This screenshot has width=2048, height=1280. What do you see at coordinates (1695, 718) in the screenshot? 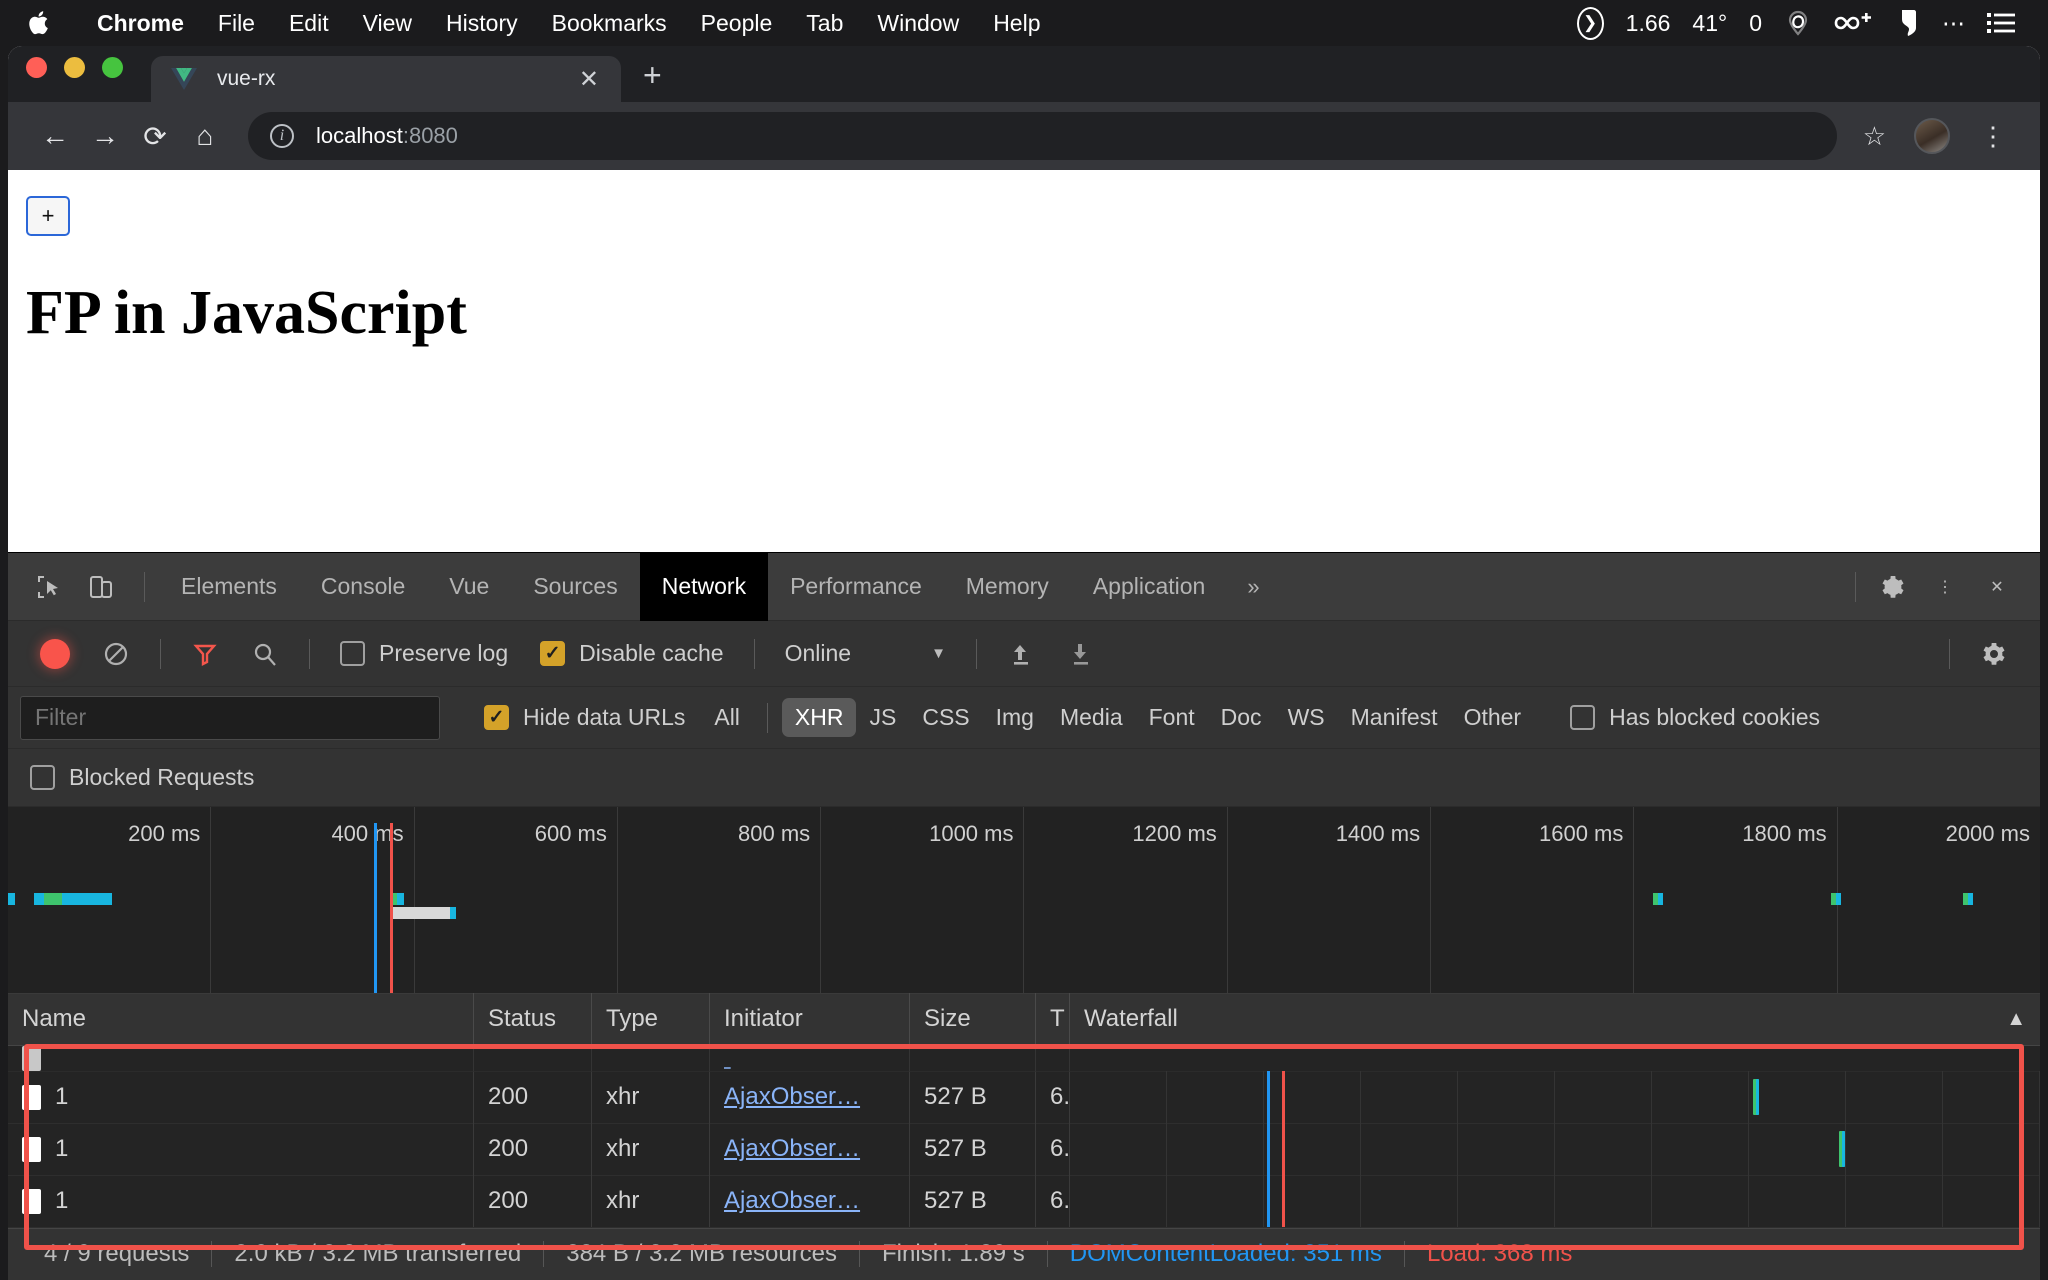
I see `has-blocked-cookies-checkbox: Has blocked cookies` at bounding box center [1695, 718].